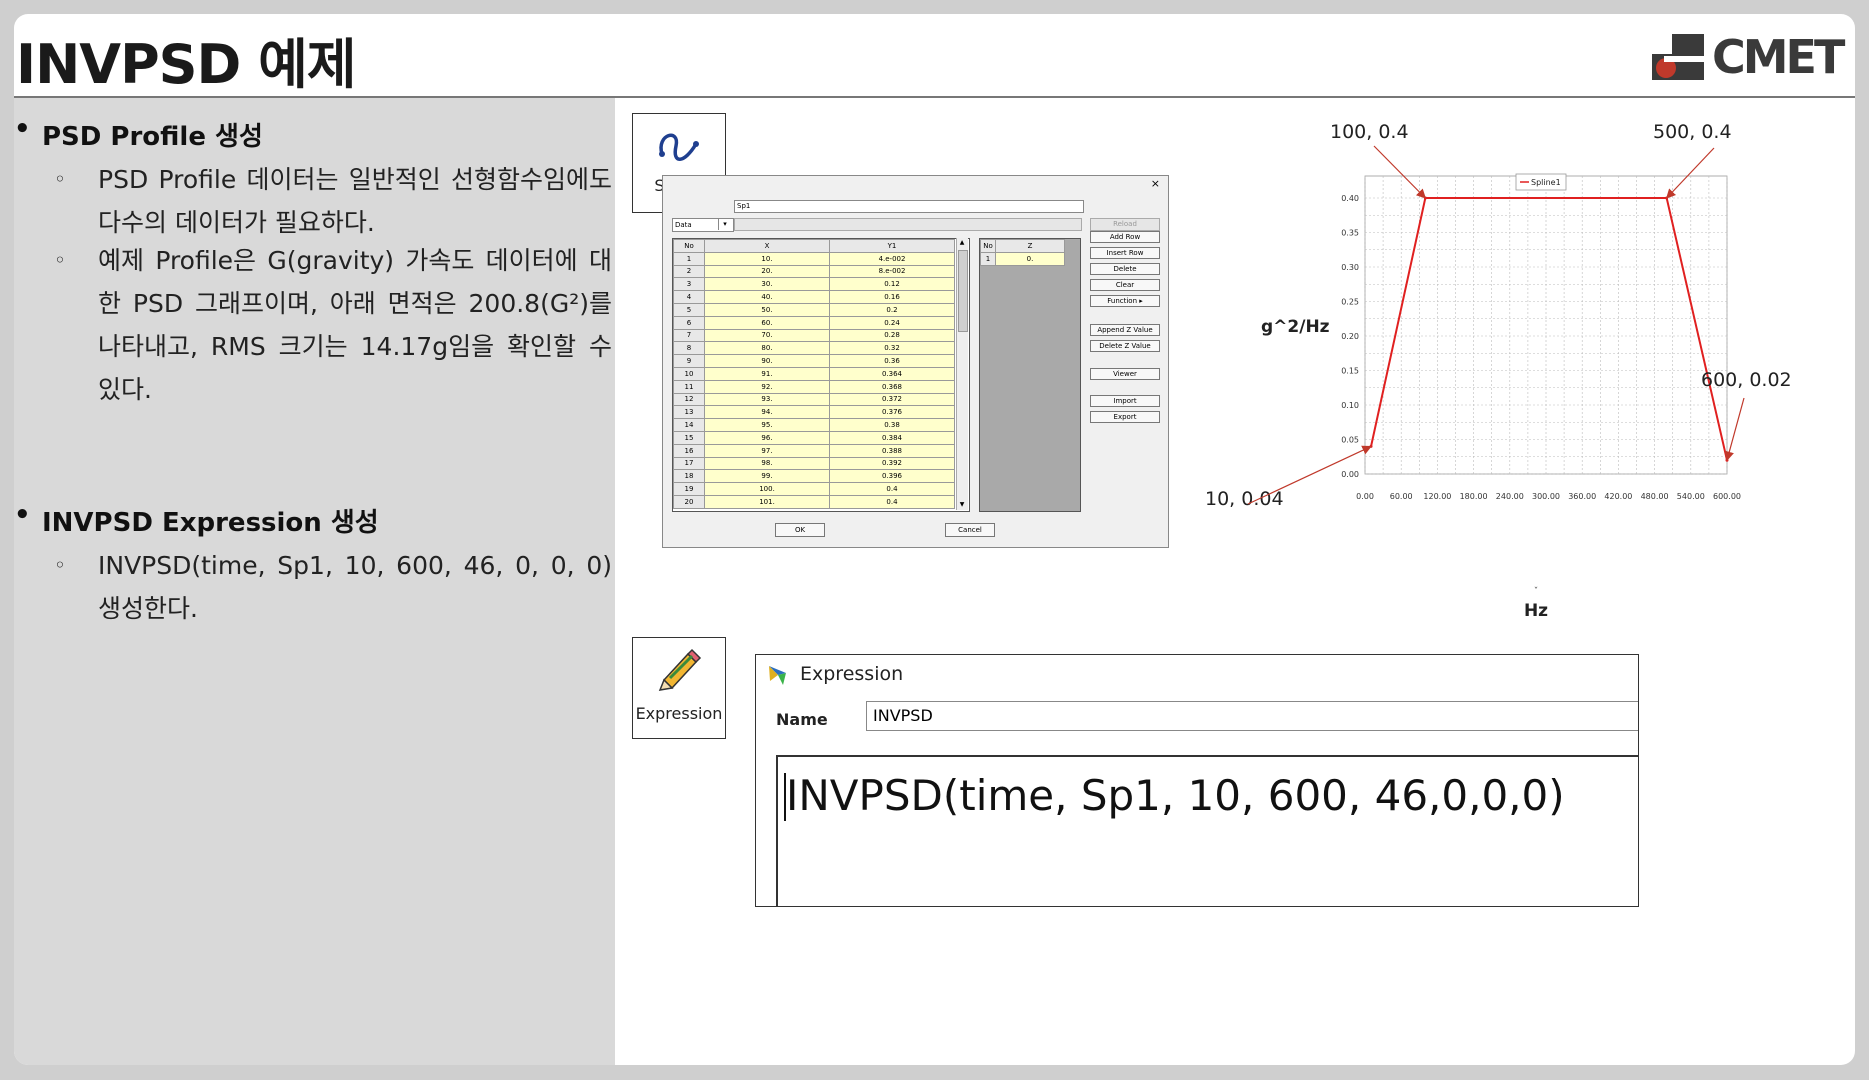 The width and height of the screenshot is (1869, 1080). I want to click on x-cell: 90., so click(767, 361).